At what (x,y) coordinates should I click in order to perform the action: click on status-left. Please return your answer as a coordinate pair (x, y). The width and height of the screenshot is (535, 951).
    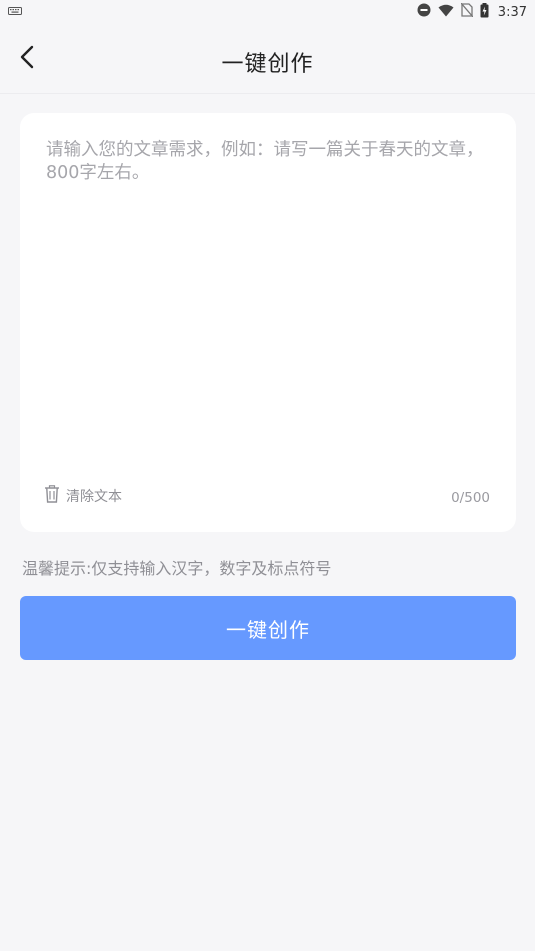
    Looking at the image, I should click on (15, 12).